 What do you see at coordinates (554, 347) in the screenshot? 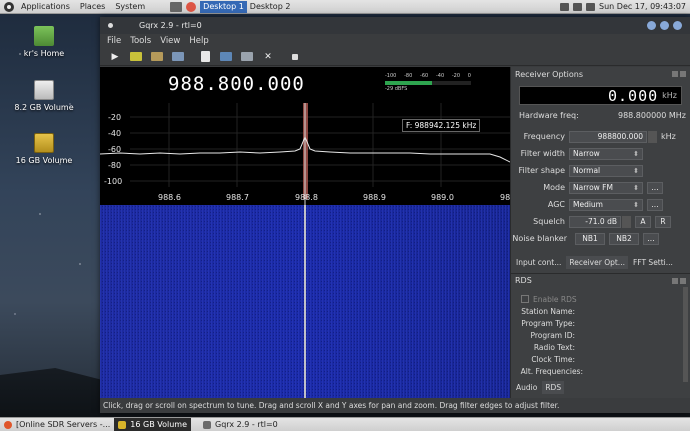
I see `rds-field-label: Radio Text:` at bounding box center [554, 347].